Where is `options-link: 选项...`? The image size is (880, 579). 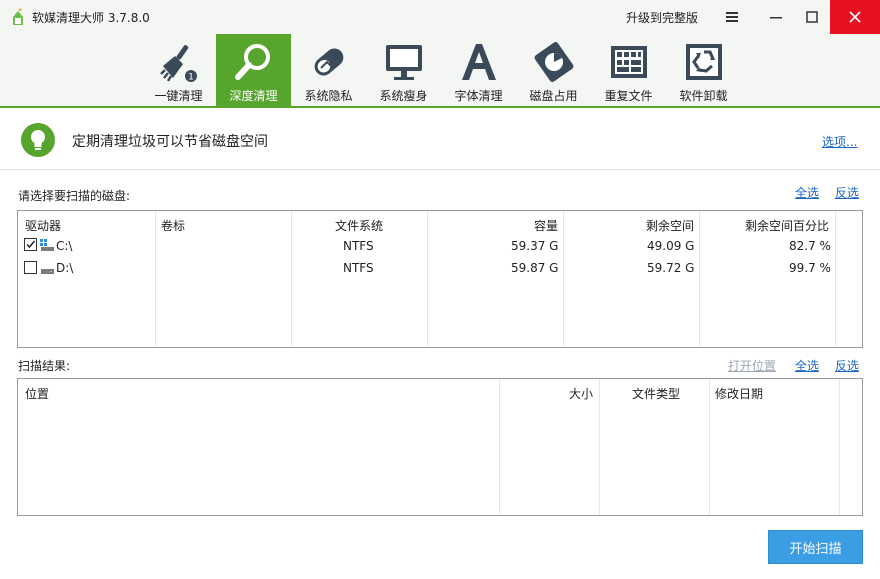
options-link: 选项... is located at coordinates (839, 141).